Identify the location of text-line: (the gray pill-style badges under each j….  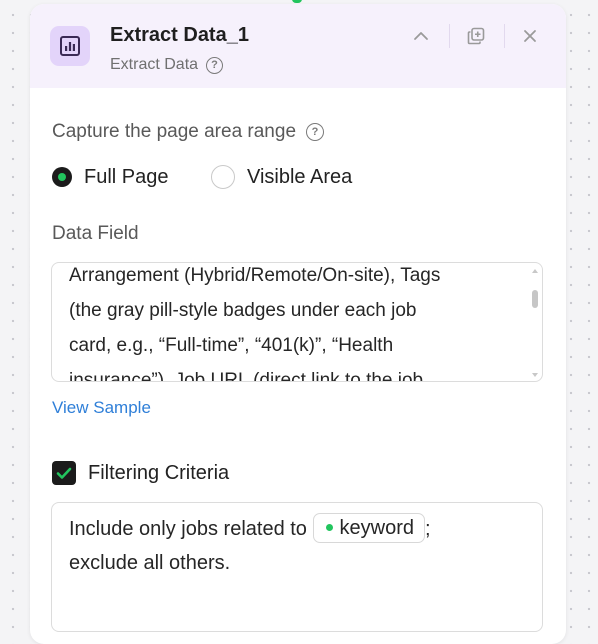
(243, 310).